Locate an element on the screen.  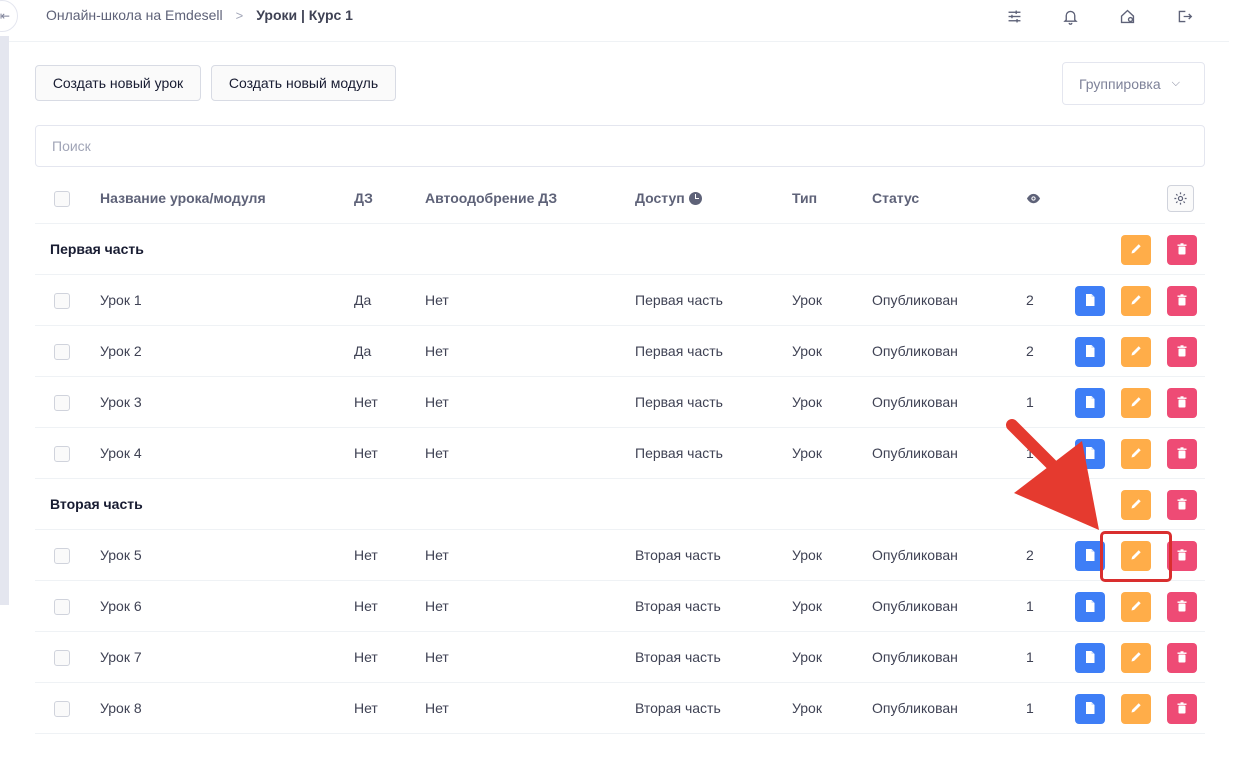
lesson-name: Урок 4 is located at coordinates (121, 453).